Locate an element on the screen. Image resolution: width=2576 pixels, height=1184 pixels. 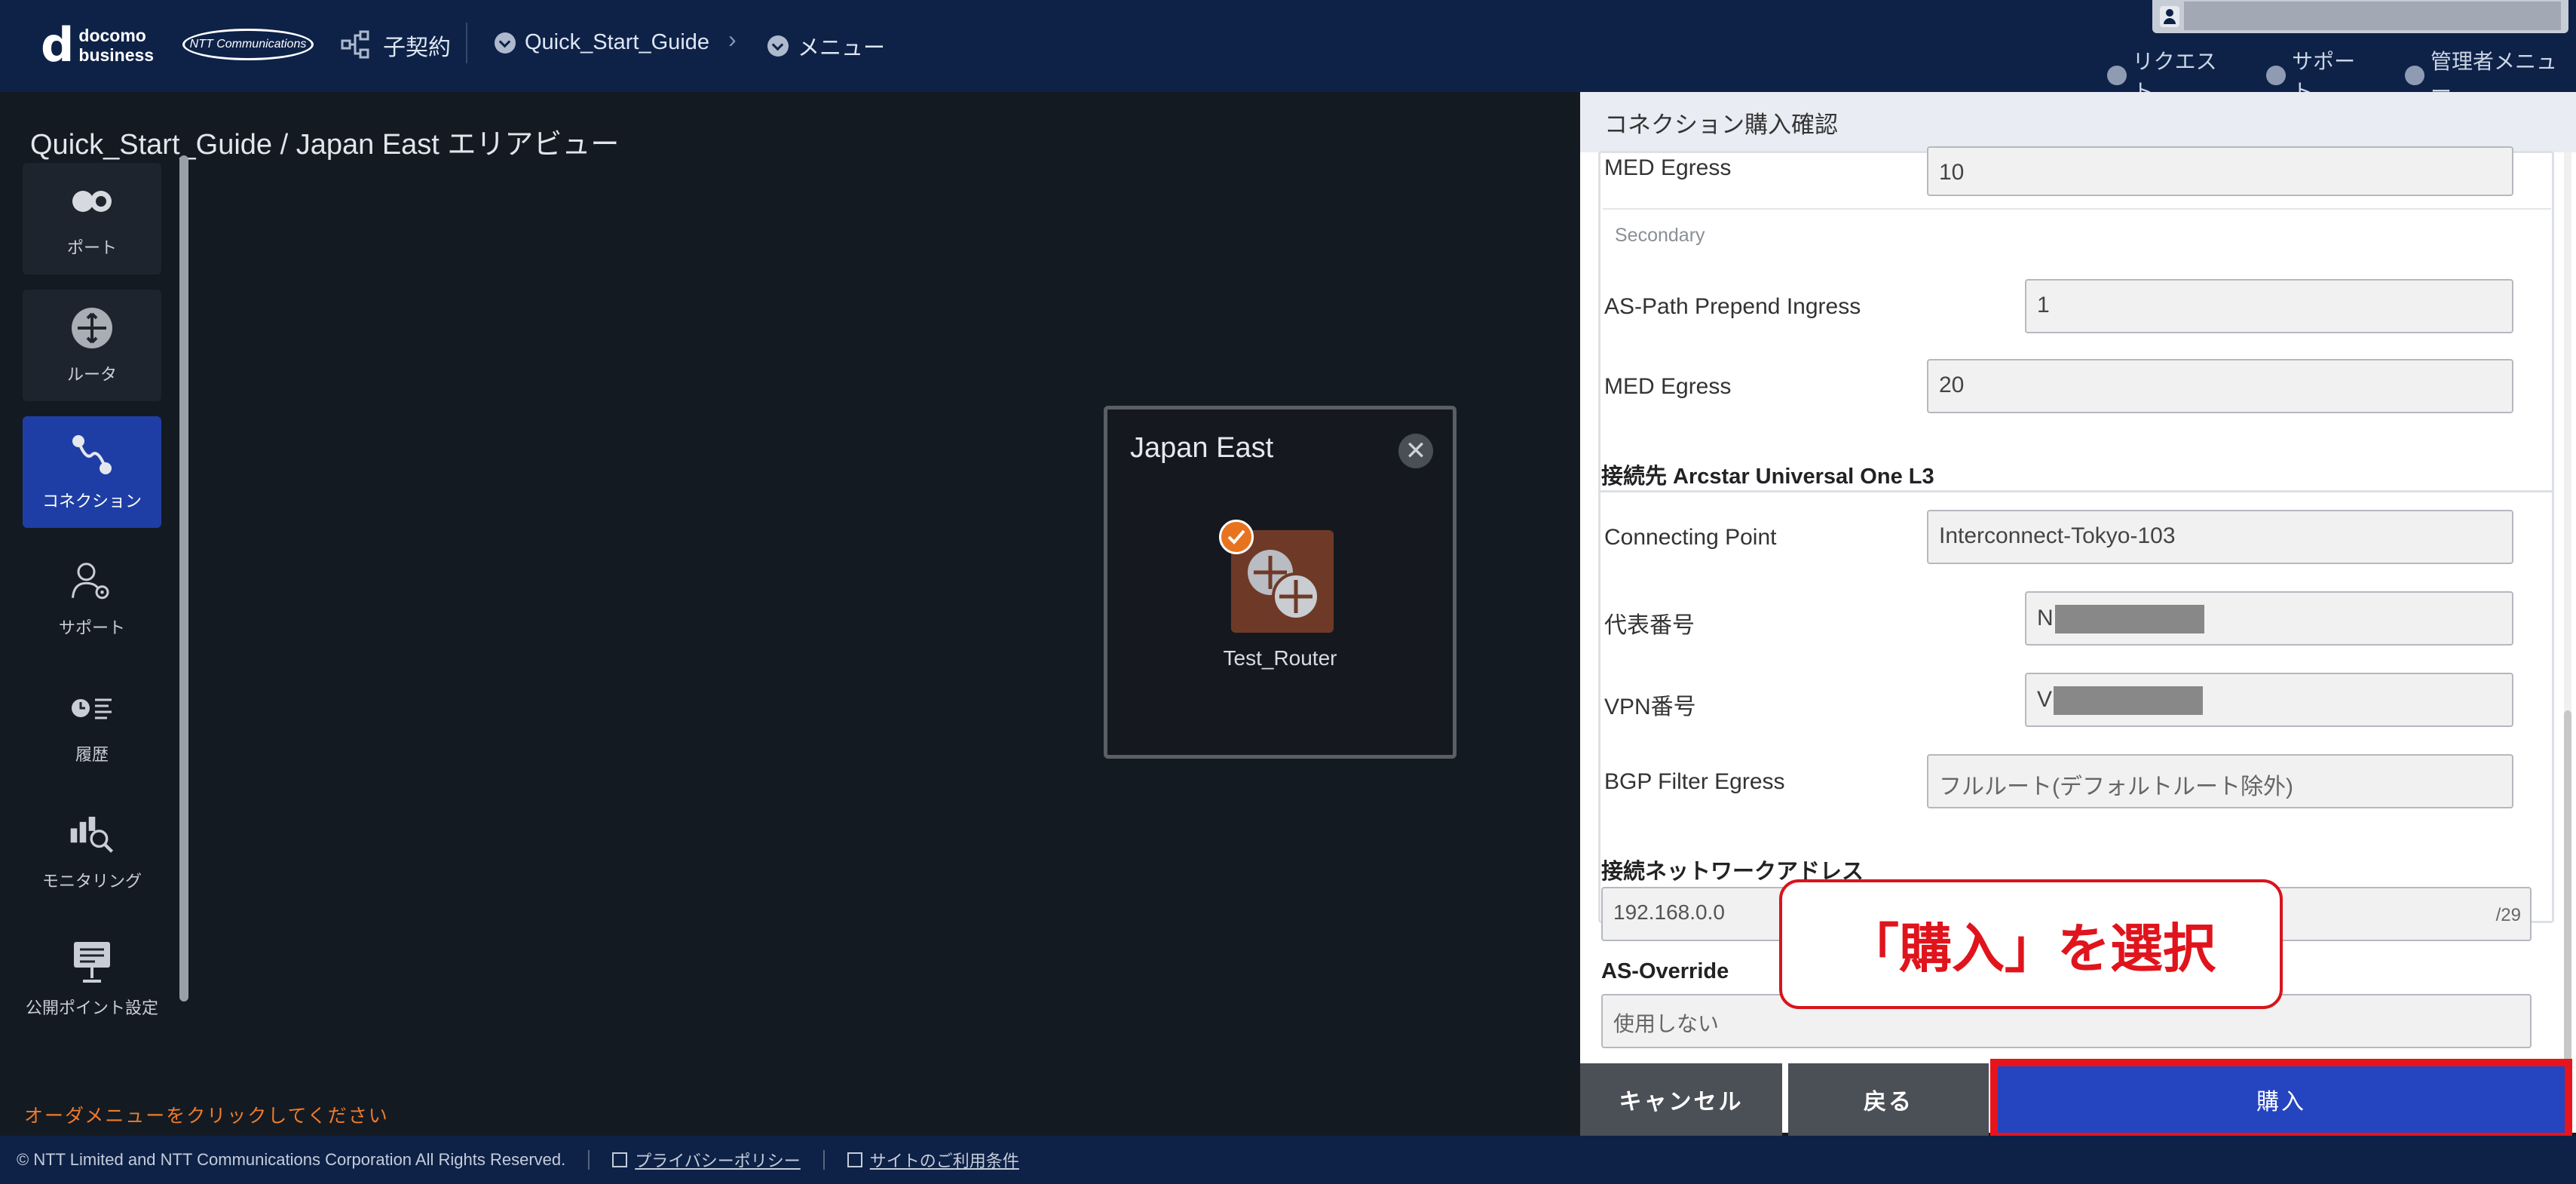
user-account-box is located at coordinates (2360, 17).